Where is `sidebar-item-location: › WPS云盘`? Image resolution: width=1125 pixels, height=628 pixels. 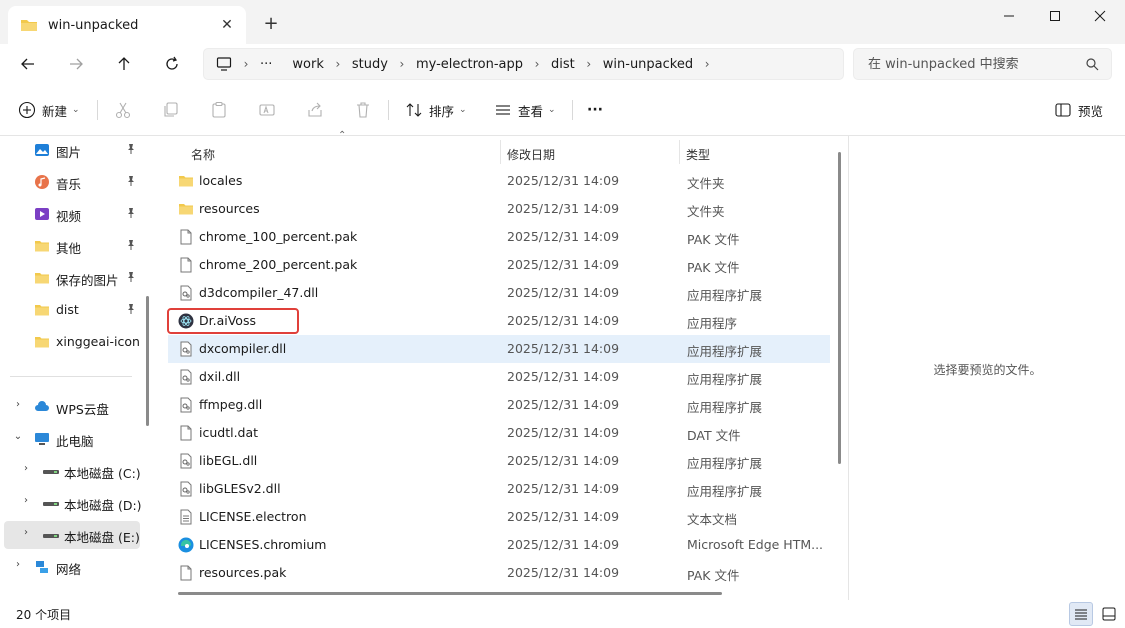
sidebar-item-location: › WPS云盘 is located at coordinates (72, 407).